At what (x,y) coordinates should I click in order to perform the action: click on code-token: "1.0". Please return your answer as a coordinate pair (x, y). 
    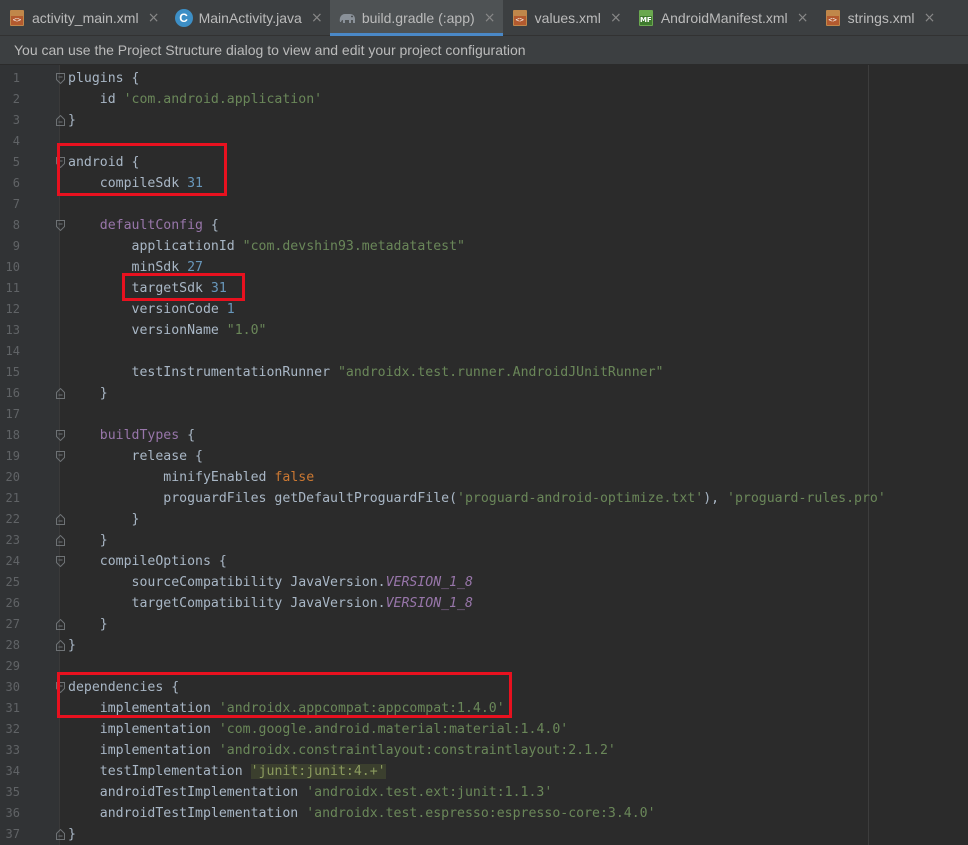
    Looking at the image, I should click on (246, 330).